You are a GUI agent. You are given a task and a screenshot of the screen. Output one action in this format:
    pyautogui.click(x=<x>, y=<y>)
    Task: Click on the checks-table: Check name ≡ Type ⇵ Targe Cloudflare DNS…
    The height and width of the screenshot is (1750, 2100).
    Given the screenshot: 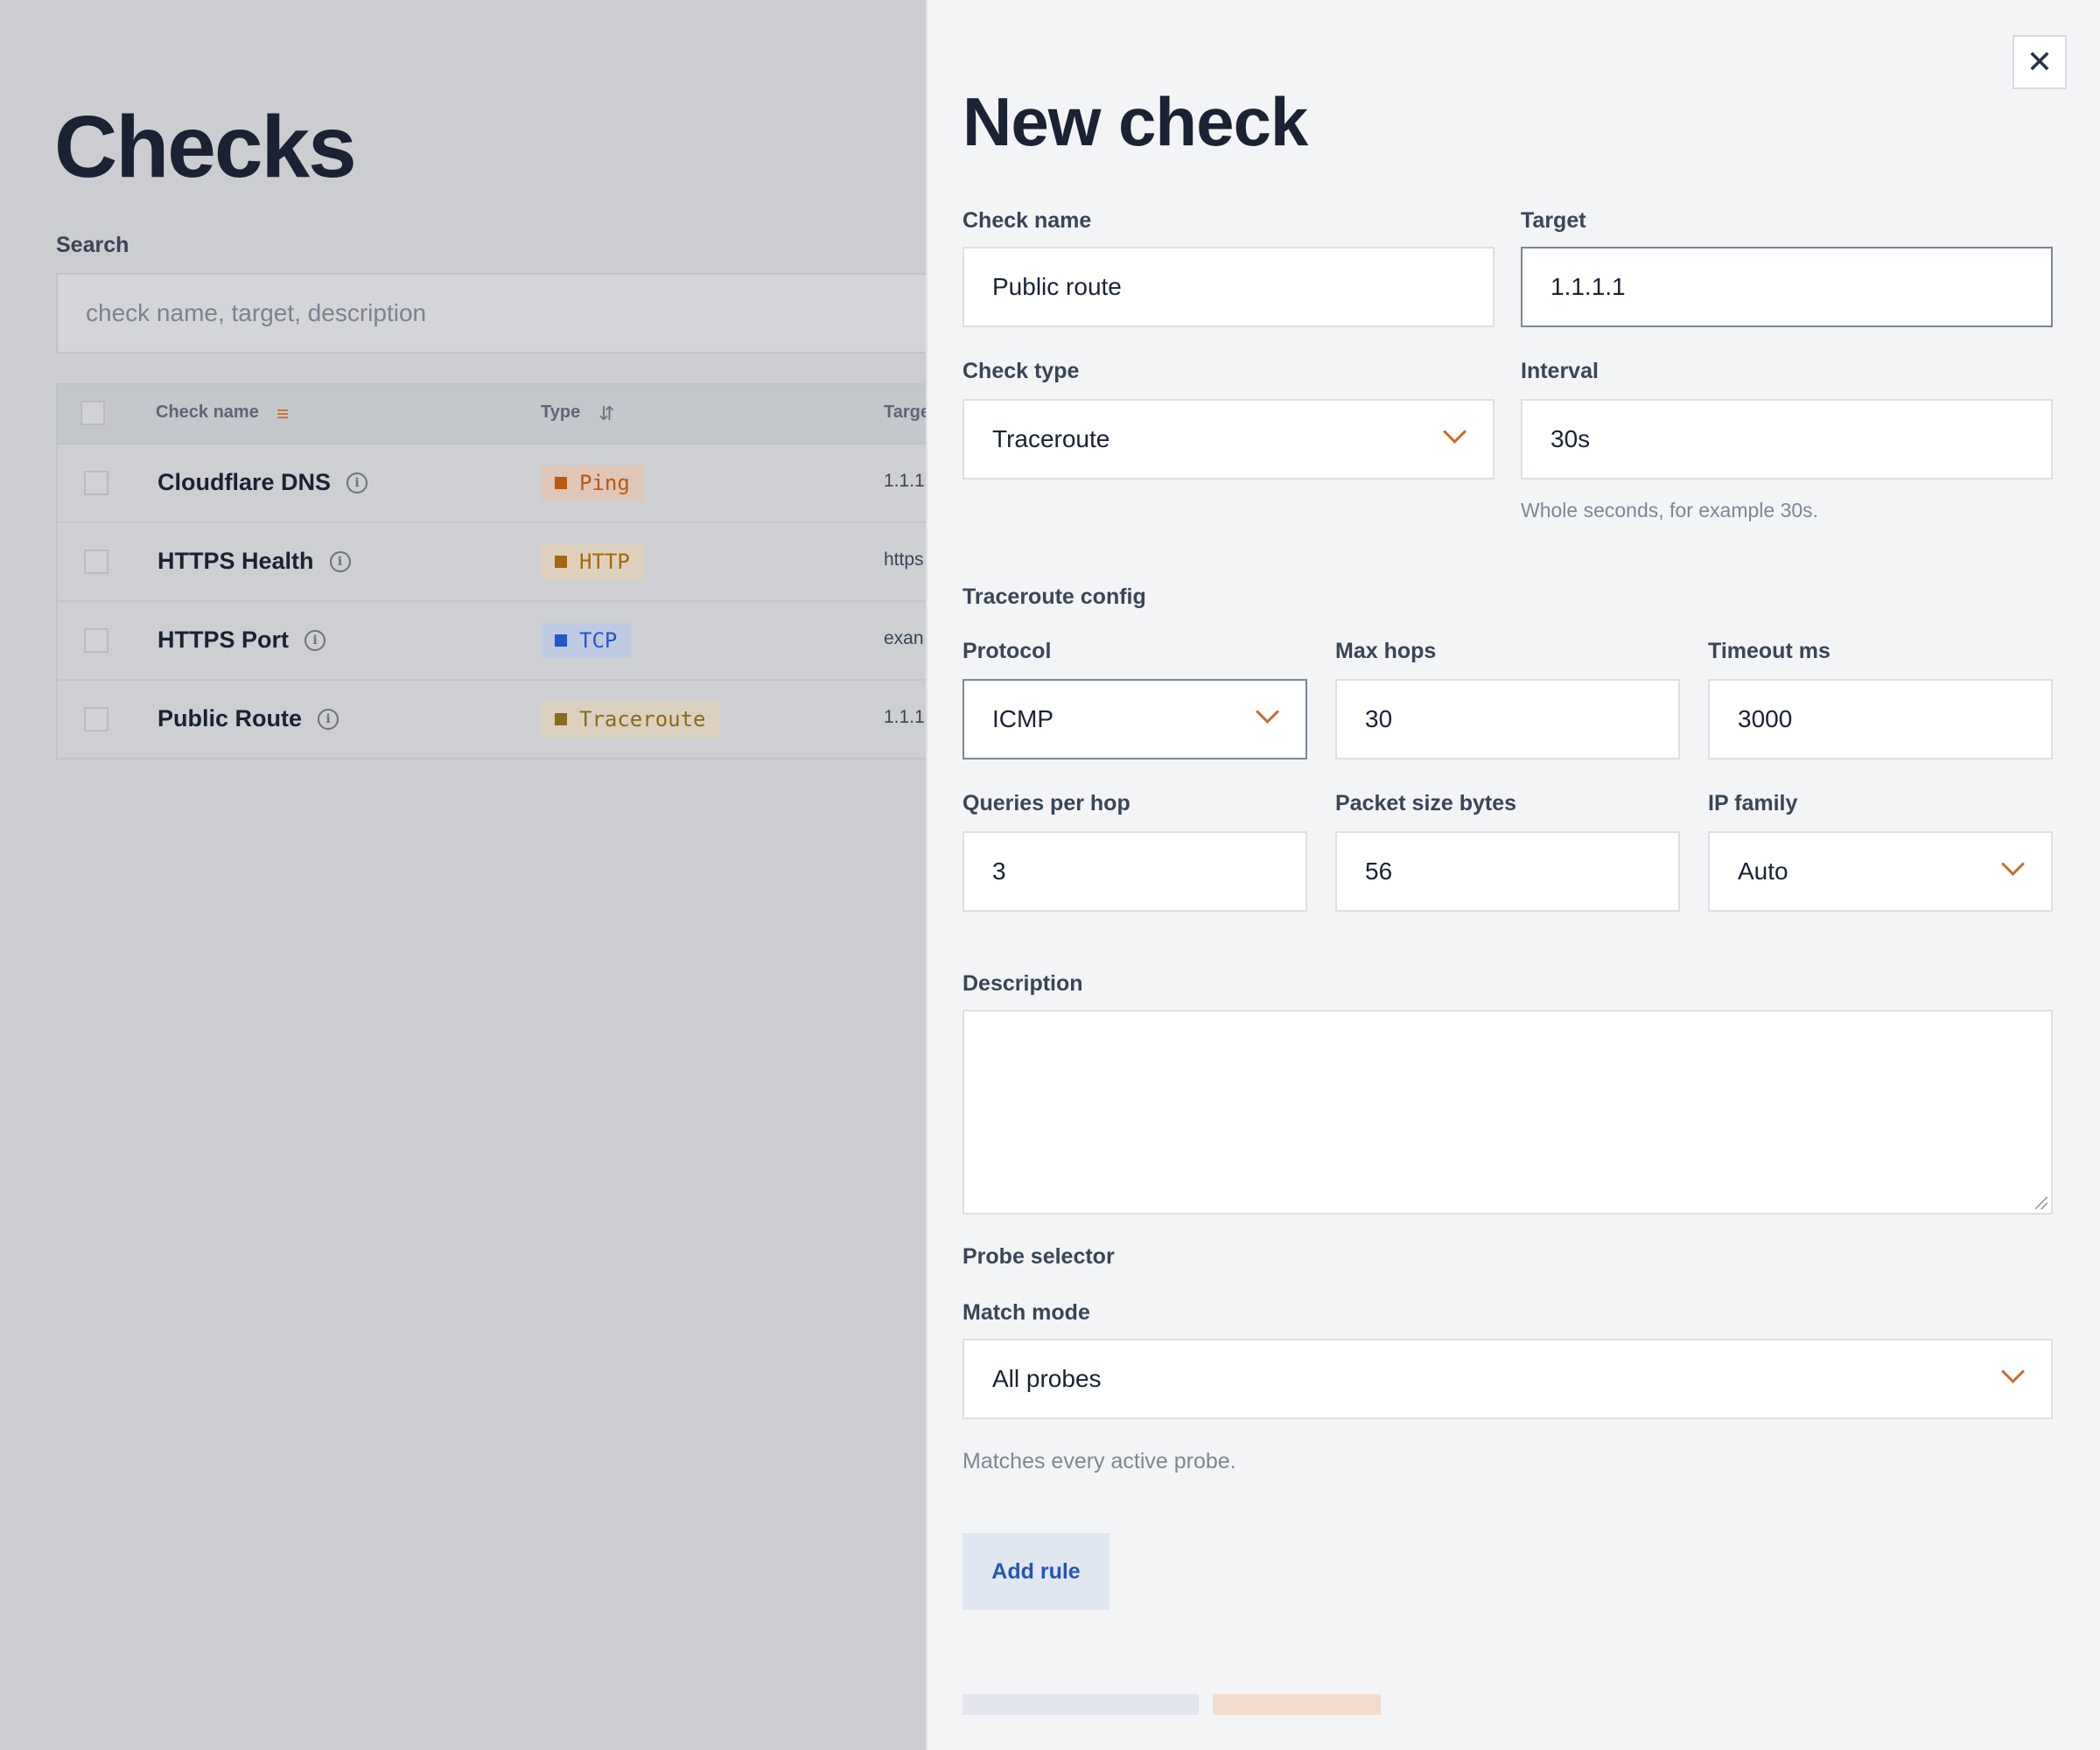 What is the action you would take?
    pyautogui.click(x=491, y=571)
    